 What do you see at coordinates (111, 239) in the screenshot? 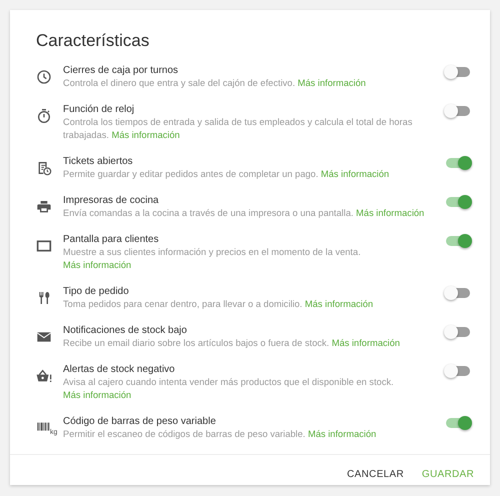
I see `feature-name: Pantalla para clientes` at bounding box center [111, 239].